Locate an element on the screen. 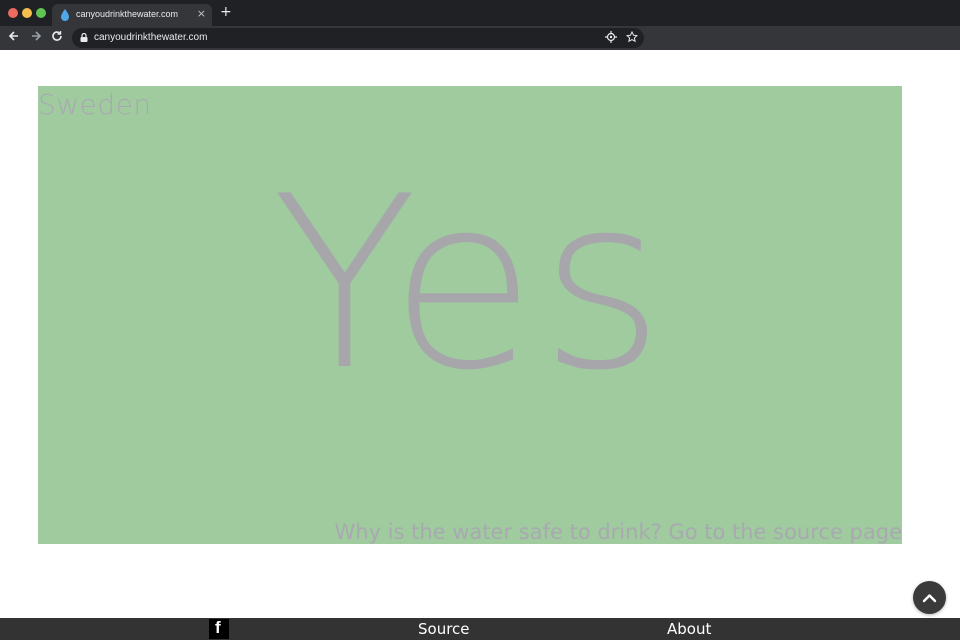 Image resolution: width=960 pixels, height=640 pixels. chevron-up-icon is located at coordinates (929, 598).